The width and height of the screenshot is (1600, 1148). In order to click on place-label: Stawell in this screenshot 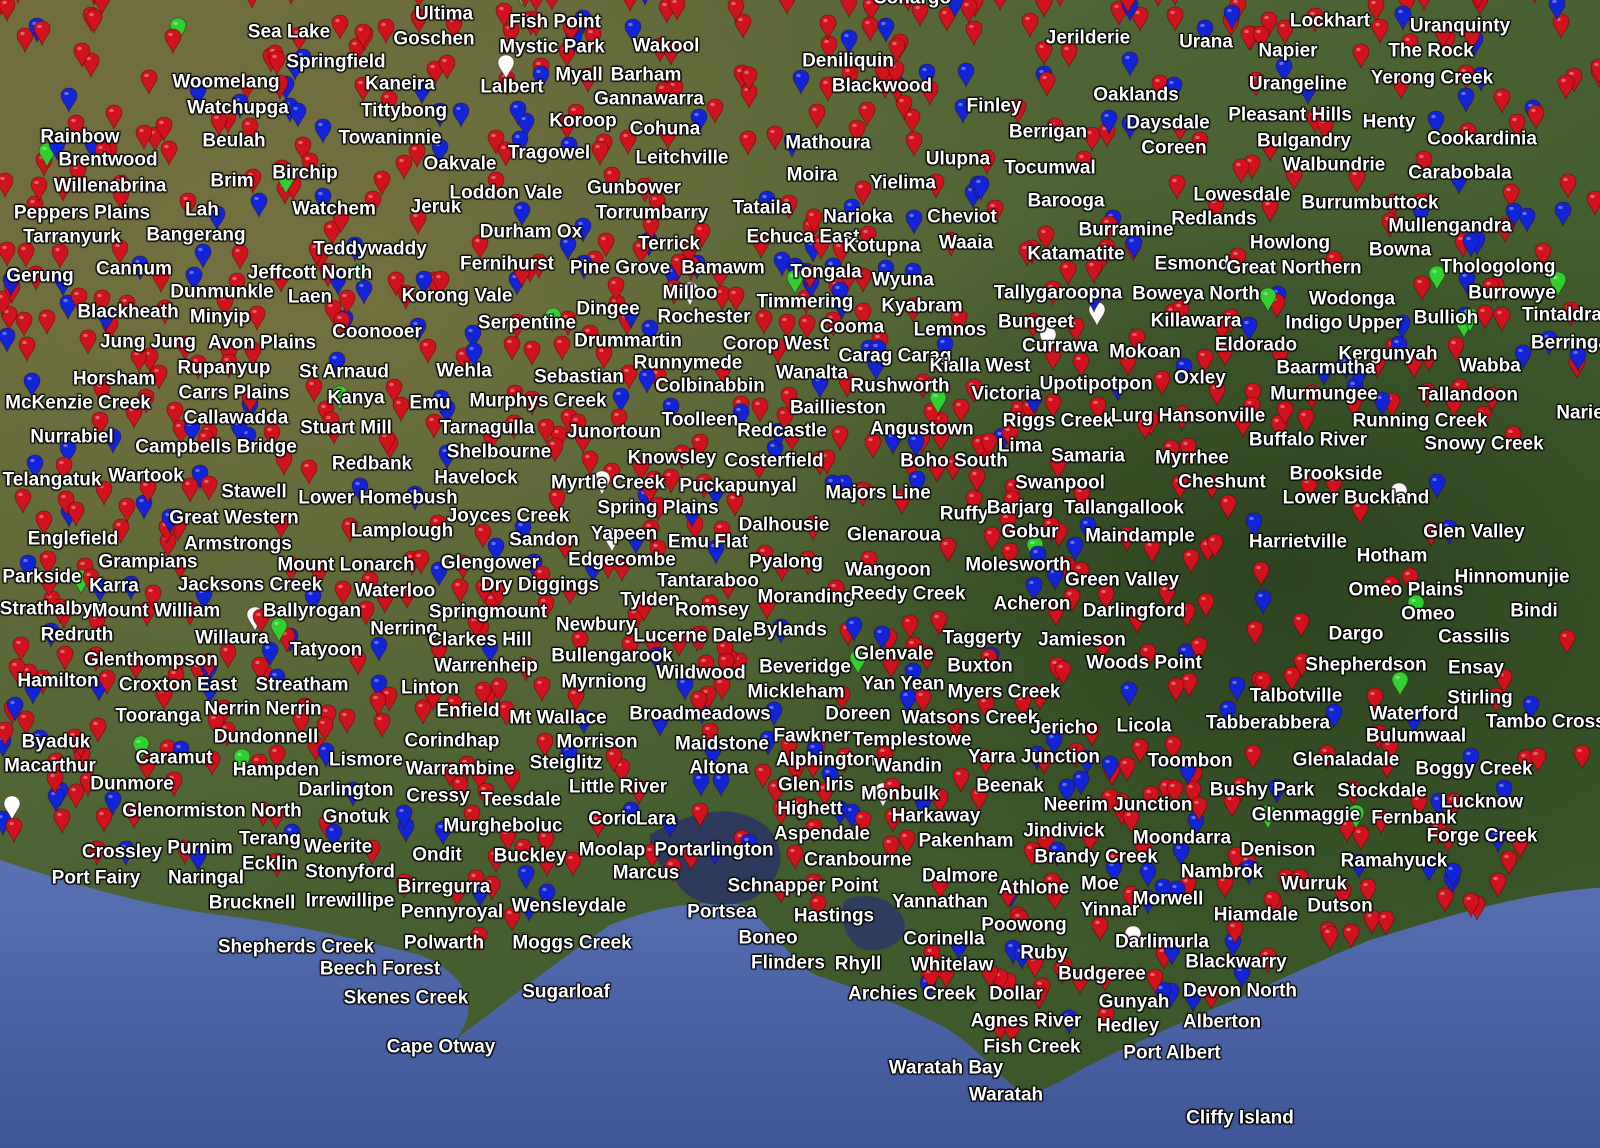, I will do `click(254, 492)`.